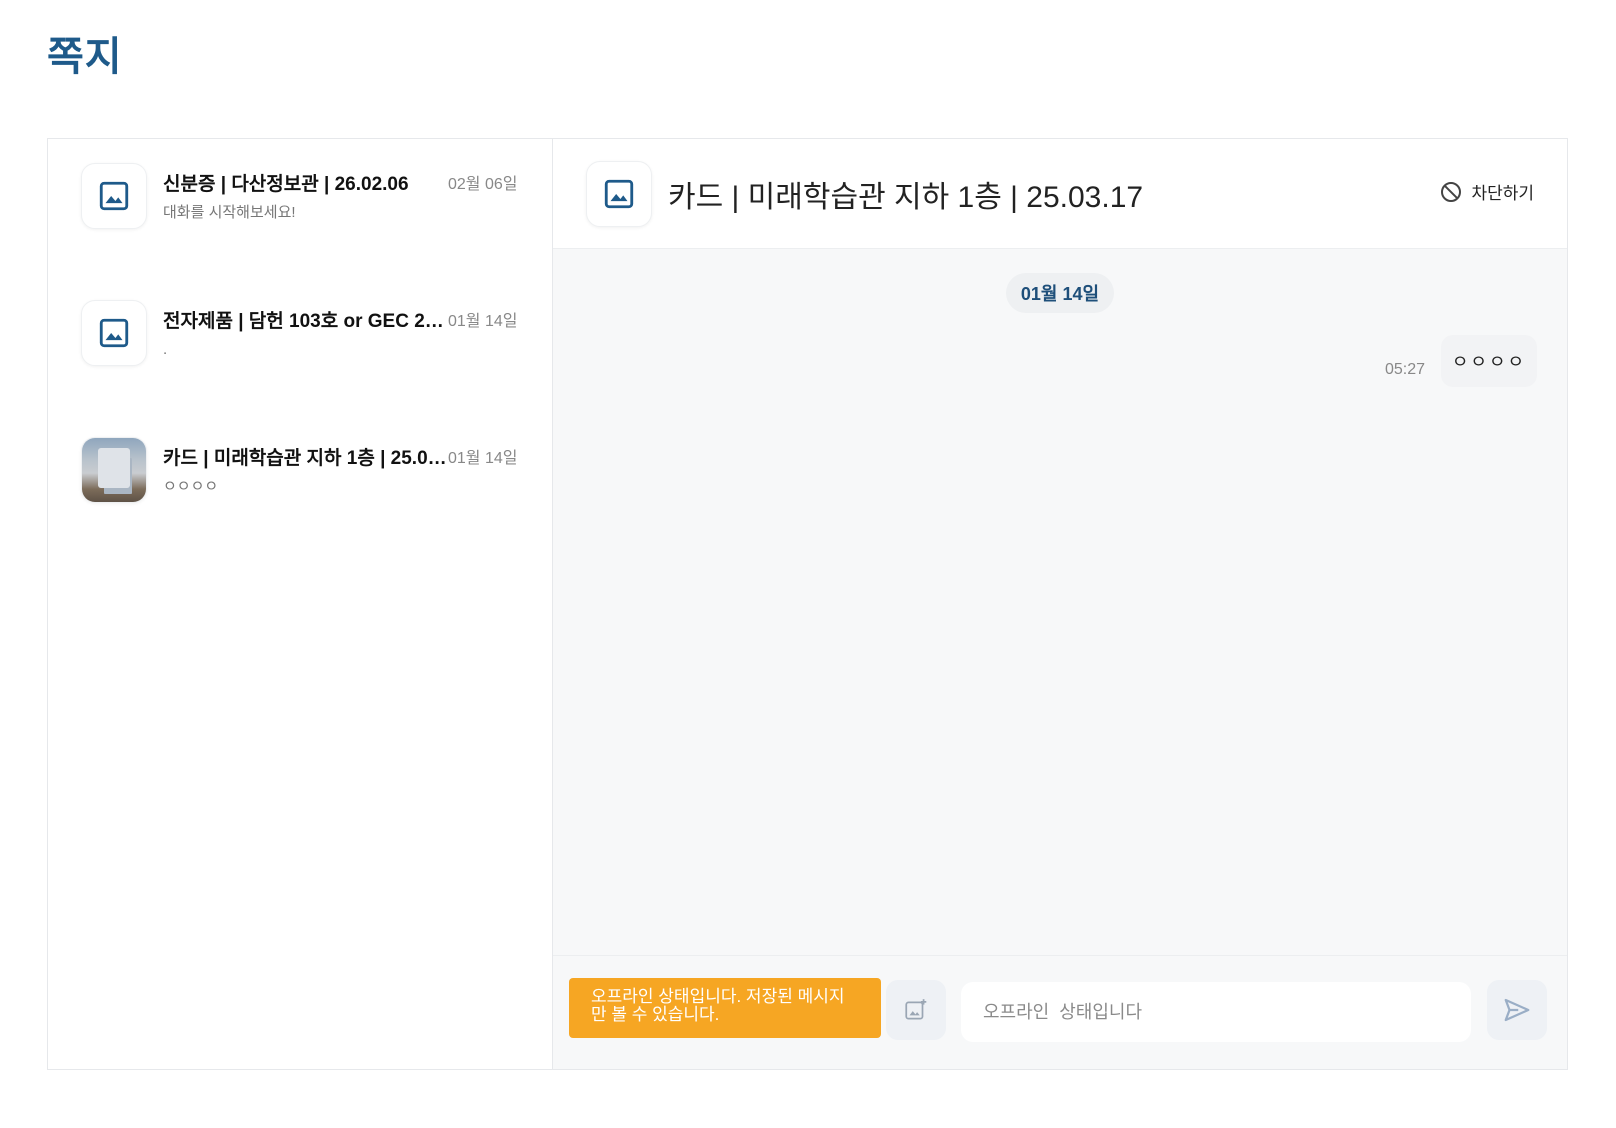  Describe the element at coordinates (300, 505) in the screenshot. I see `conversation-item: 카드 | 미래학습관 지하 1층 | 25.03.17 ㅇㅇㅇㅇ 01월 14일` at that location.